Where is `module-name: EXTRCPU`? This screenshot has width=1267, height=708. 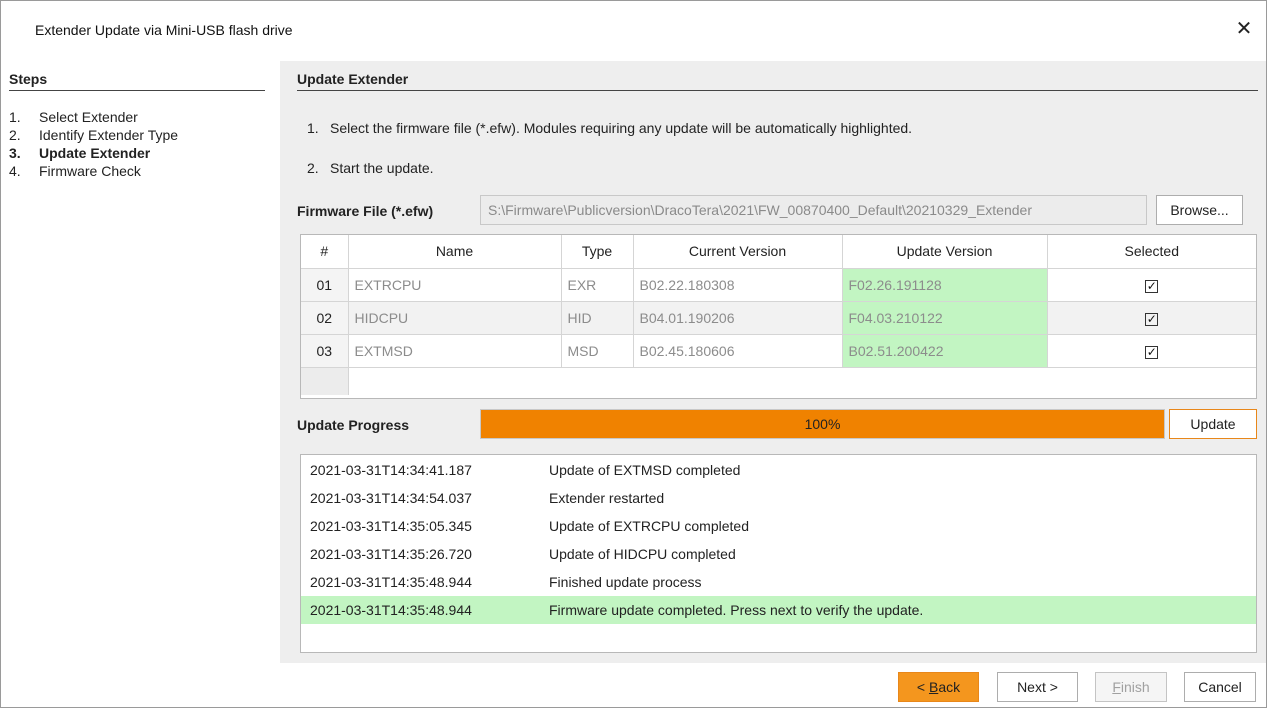 module-name: EXTRCPU is located at coordinates (455, 285).